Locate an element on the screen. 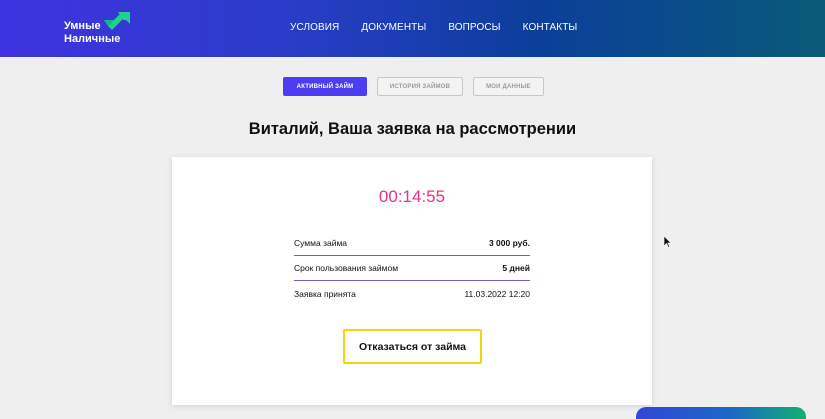 Image resolution: width=825 pixels, height=419 pixels. loan-term-row: Срок пользования займом 5 дней is located at coordinates (412, 268).